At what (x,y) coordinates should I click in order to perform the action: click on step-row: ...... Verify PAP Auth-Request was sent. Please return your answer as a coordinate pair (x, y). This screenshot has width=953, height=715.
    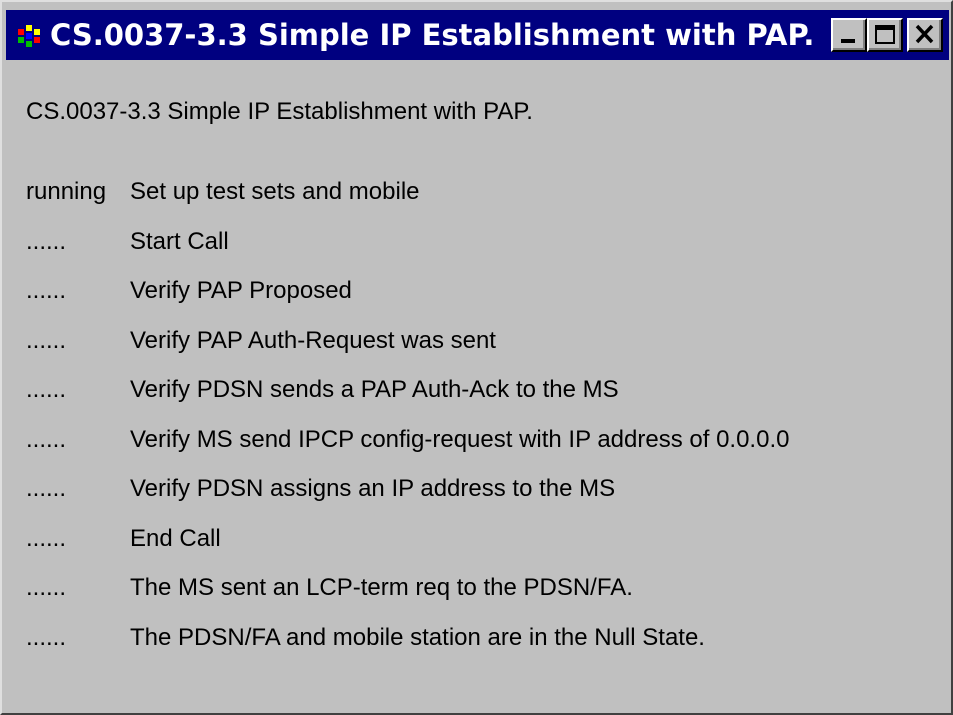
    Looking at the image, I should click on (483, 348).